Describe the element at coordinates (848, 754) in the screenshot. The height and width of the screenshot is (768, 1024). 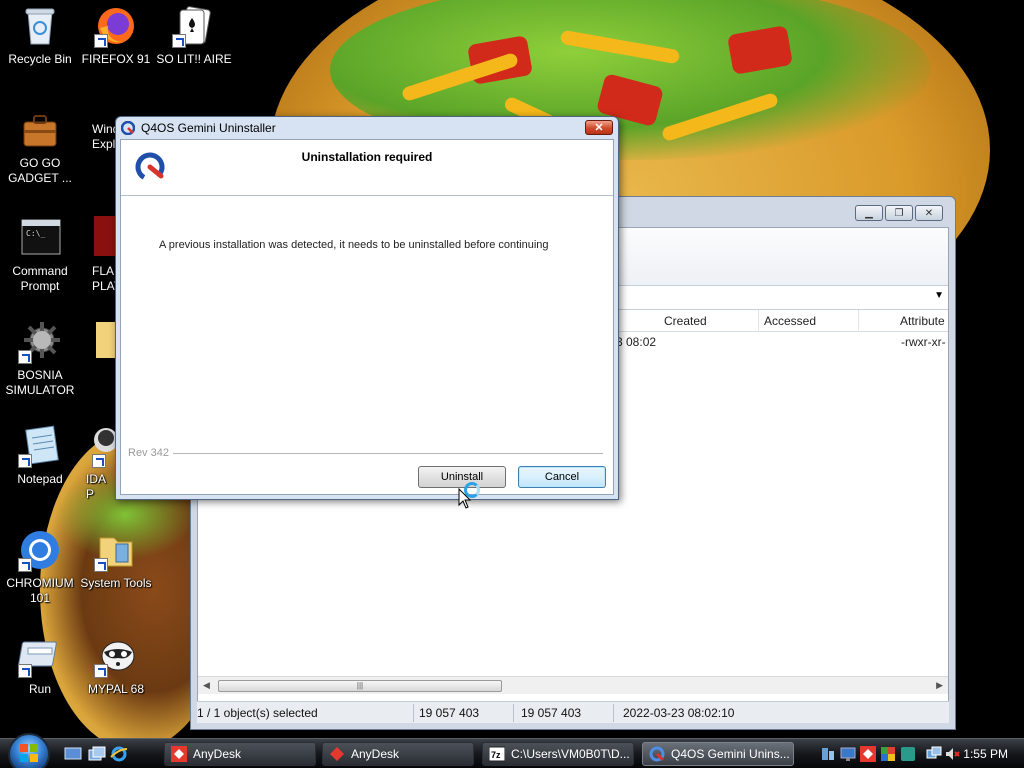
I see `display-settings-icon` at that location.